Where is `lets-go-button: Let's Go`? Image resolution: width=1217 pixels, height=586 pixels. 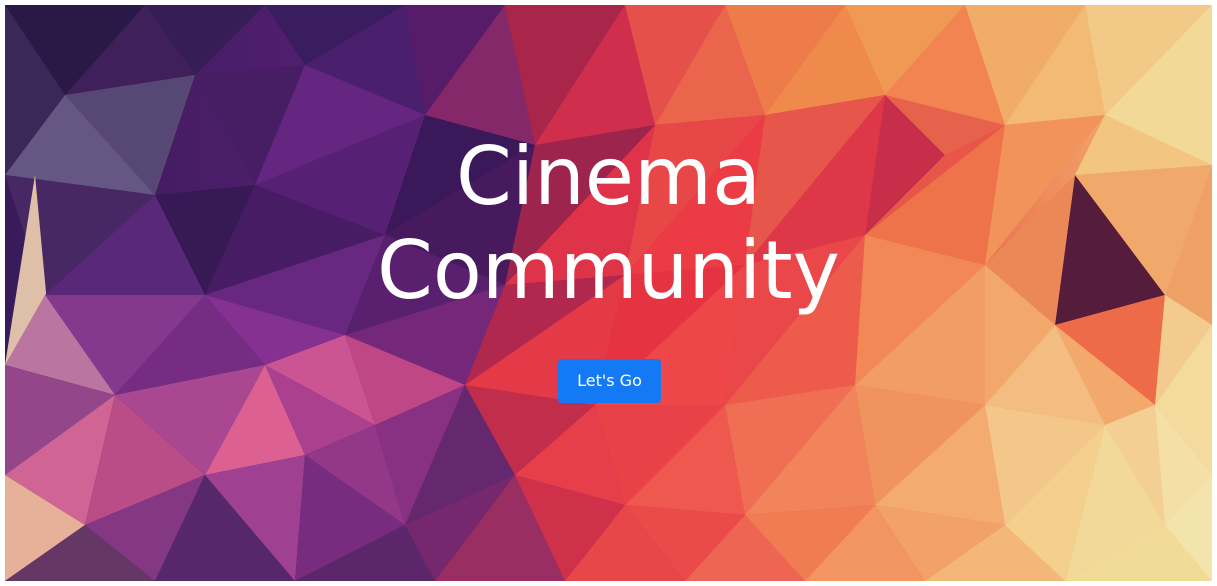 lets-go-button: Let's Go is located at coordinates (609, 381).